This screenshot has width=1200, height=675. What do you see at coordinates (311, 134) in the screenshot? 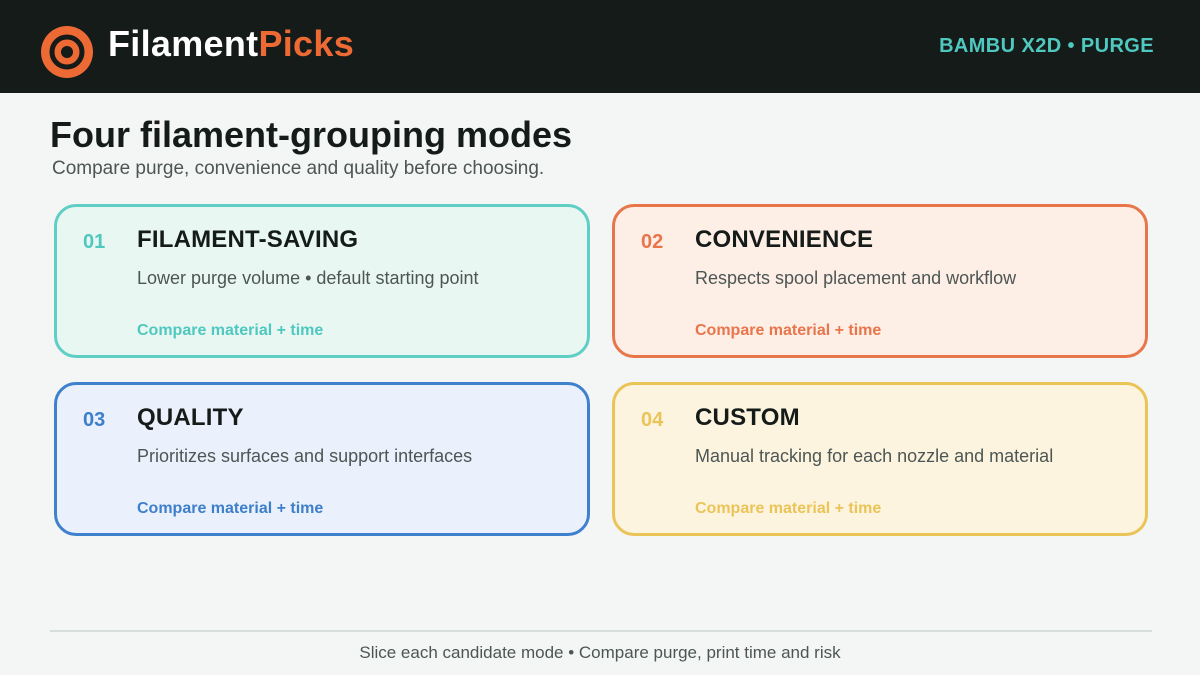
I see `page-title: Four filament-grouping modes` at bounding box center [311, 134].